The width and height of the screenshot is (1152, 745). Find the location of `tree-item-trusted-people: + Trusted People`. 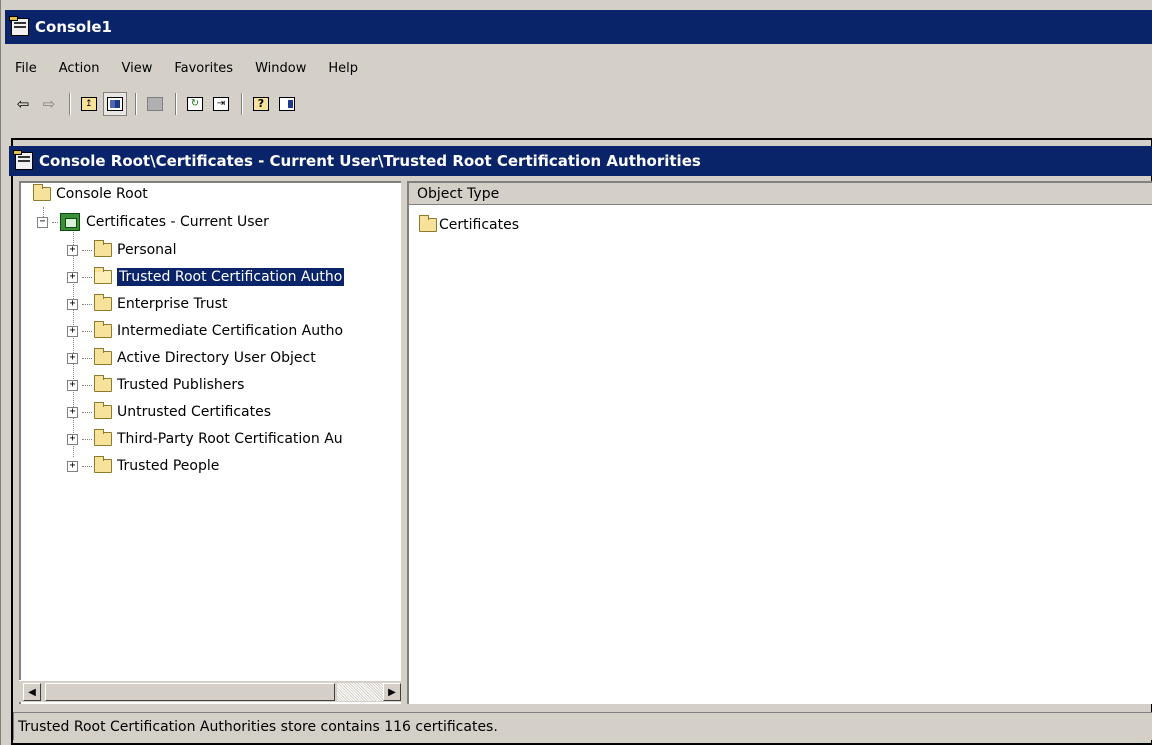

tree-item-trusted-people: + Trusted People is located at coordinates (143, 466).